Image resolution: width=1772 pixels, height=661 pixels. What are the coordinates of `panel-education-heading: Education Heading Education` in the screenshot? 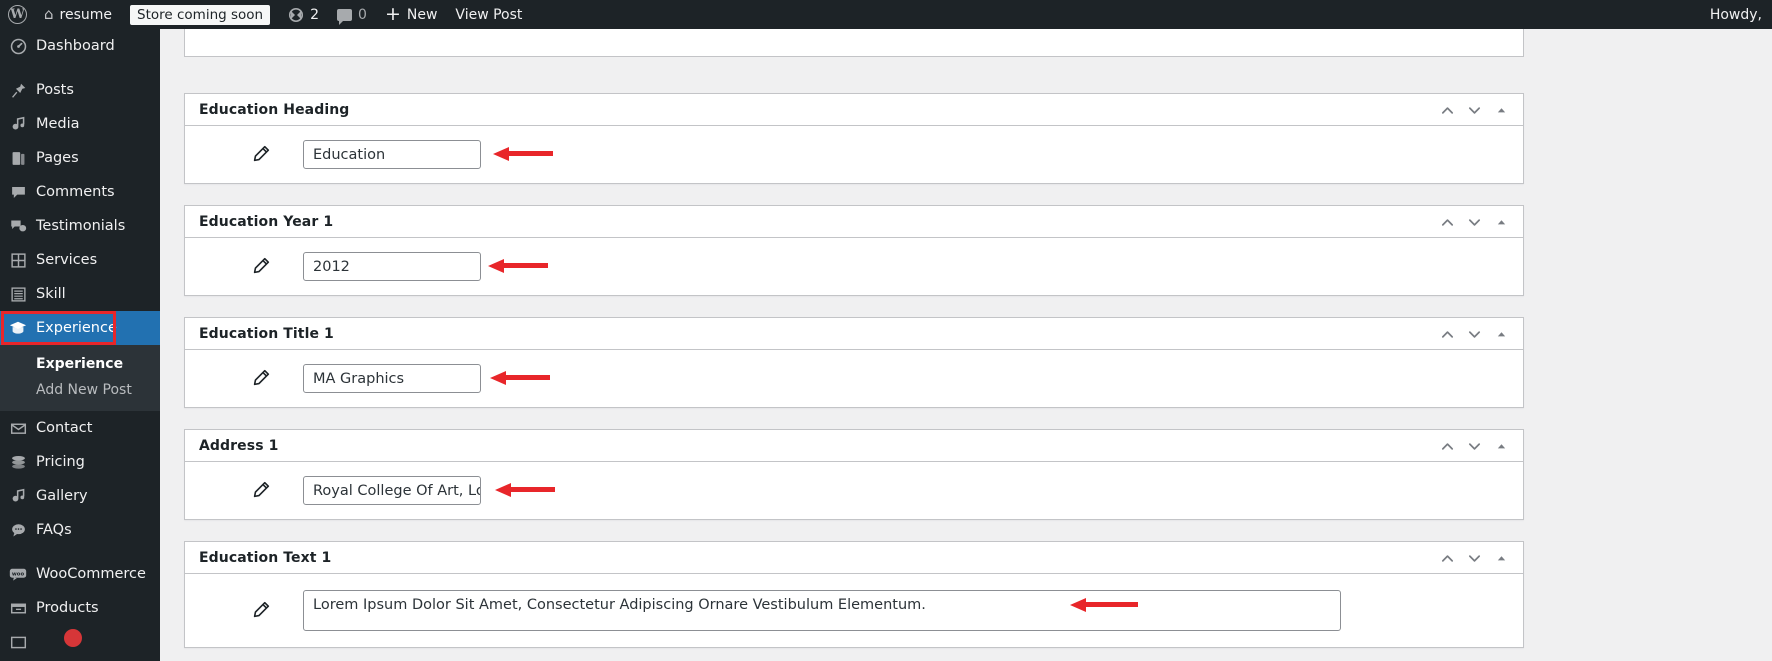 It's located at (854, 138).